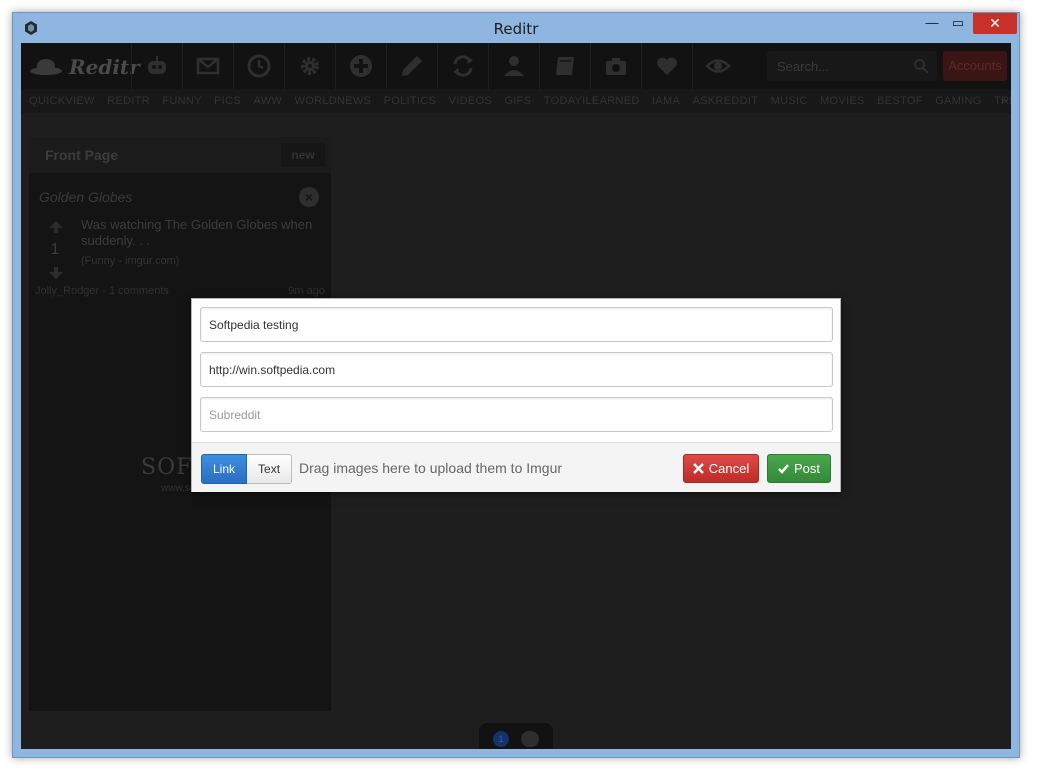 The image size is (1040, 776). Describe the element at coordinates (102, 291) in the screenshot. I see `story-author-comments: Jolly_Rodger - 1 comments` at that location.